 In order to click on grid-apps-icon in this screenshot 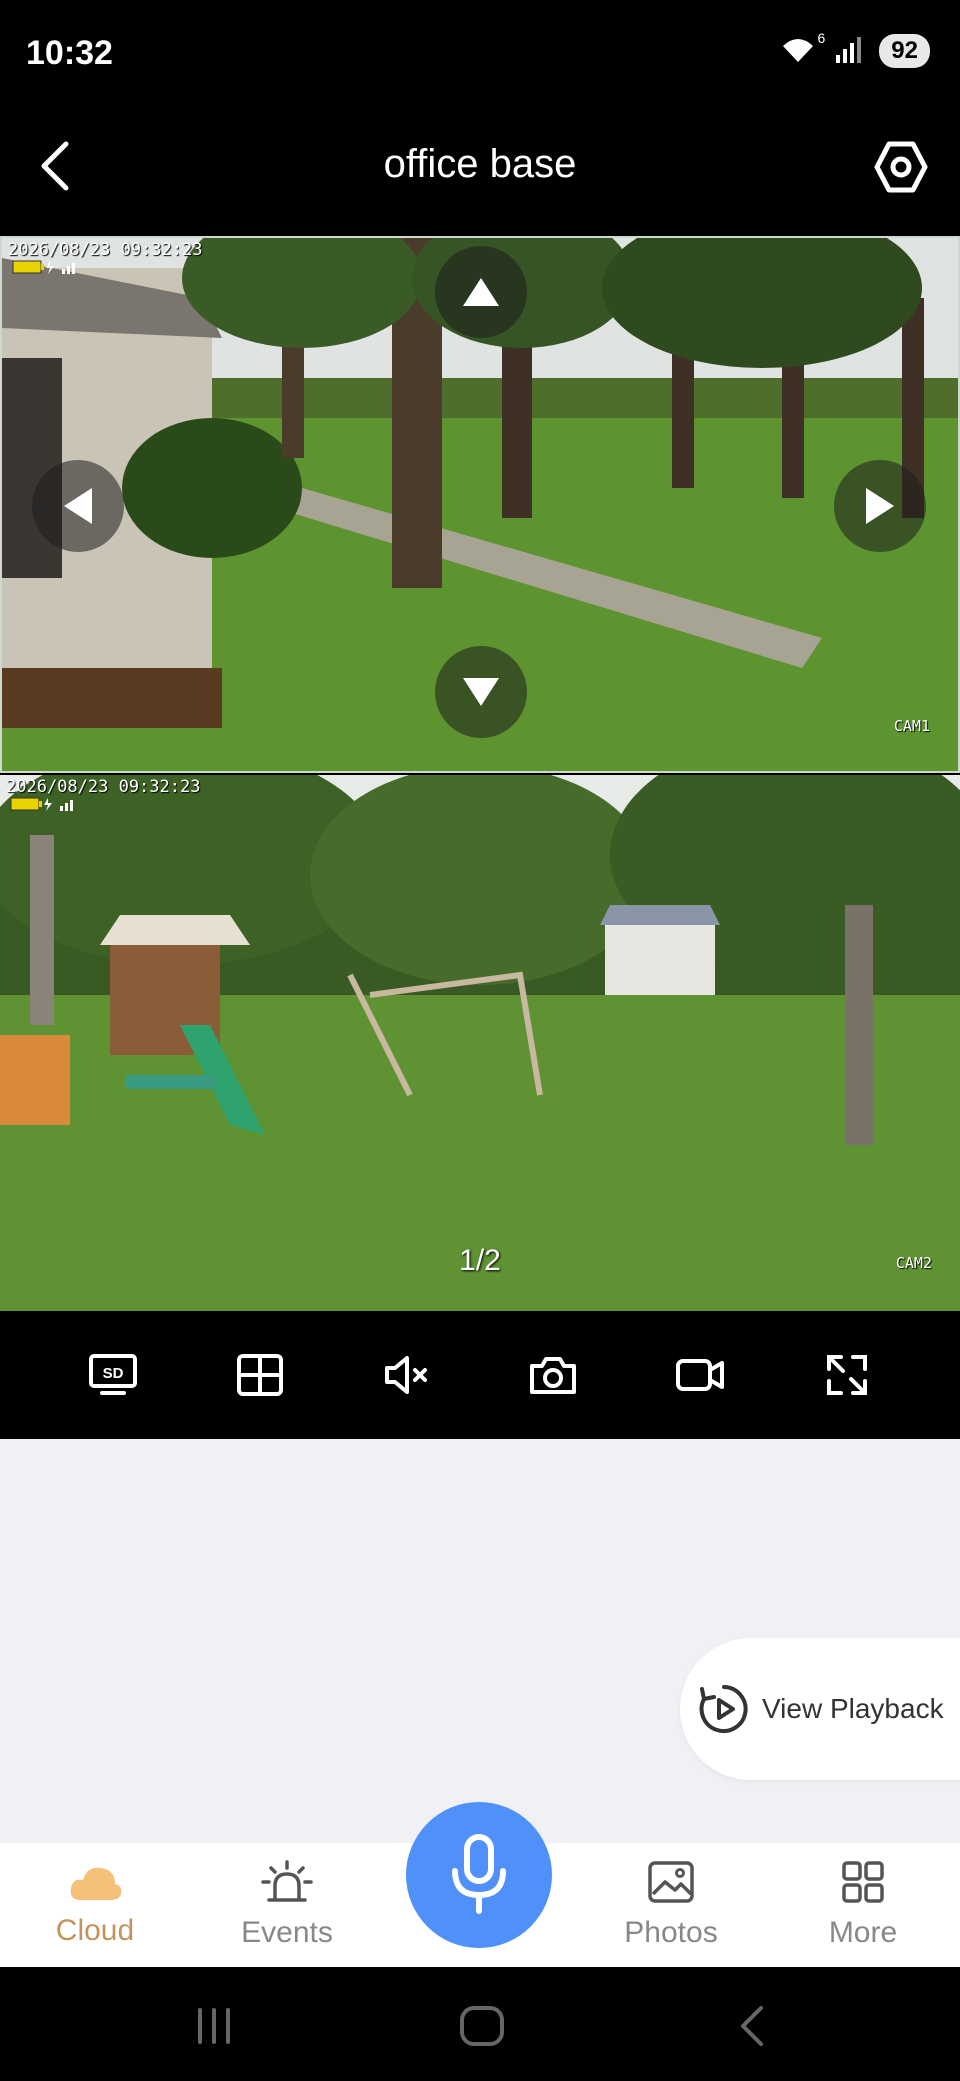, I will do `click(863, 1882)`.